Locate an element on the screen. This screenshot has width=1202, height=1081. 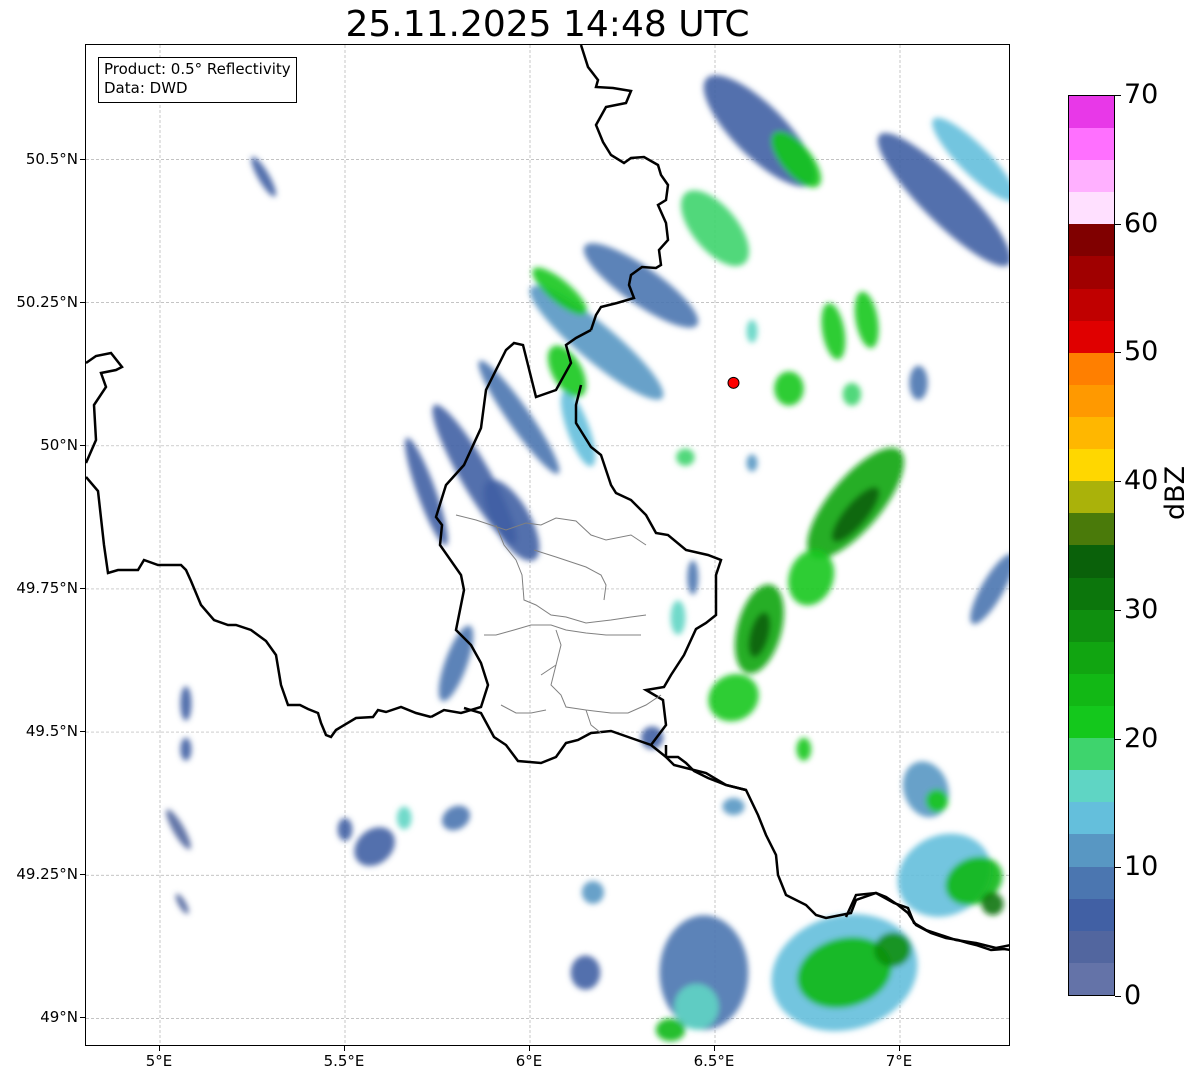
colorbar-tick-label: 40 is located at coordinates (1141, 481).